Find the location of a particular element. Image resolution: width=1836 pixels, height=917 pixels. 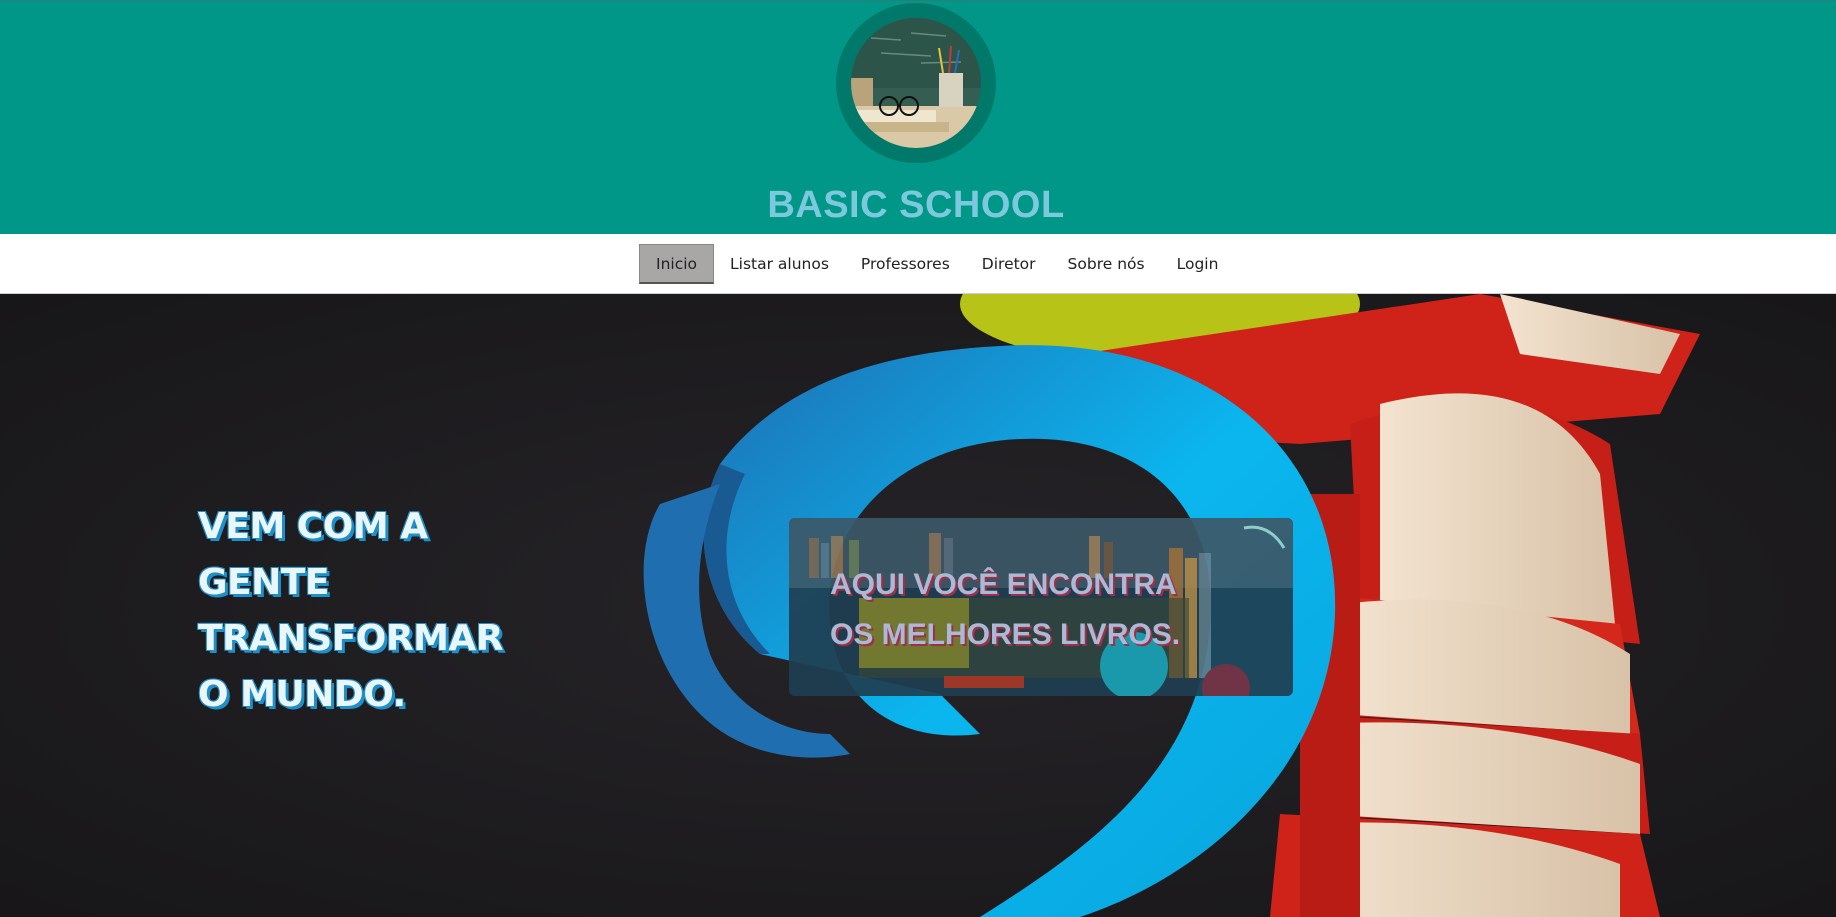

site-title: BASIC SCHOOL is located at coordinates (916, 205).